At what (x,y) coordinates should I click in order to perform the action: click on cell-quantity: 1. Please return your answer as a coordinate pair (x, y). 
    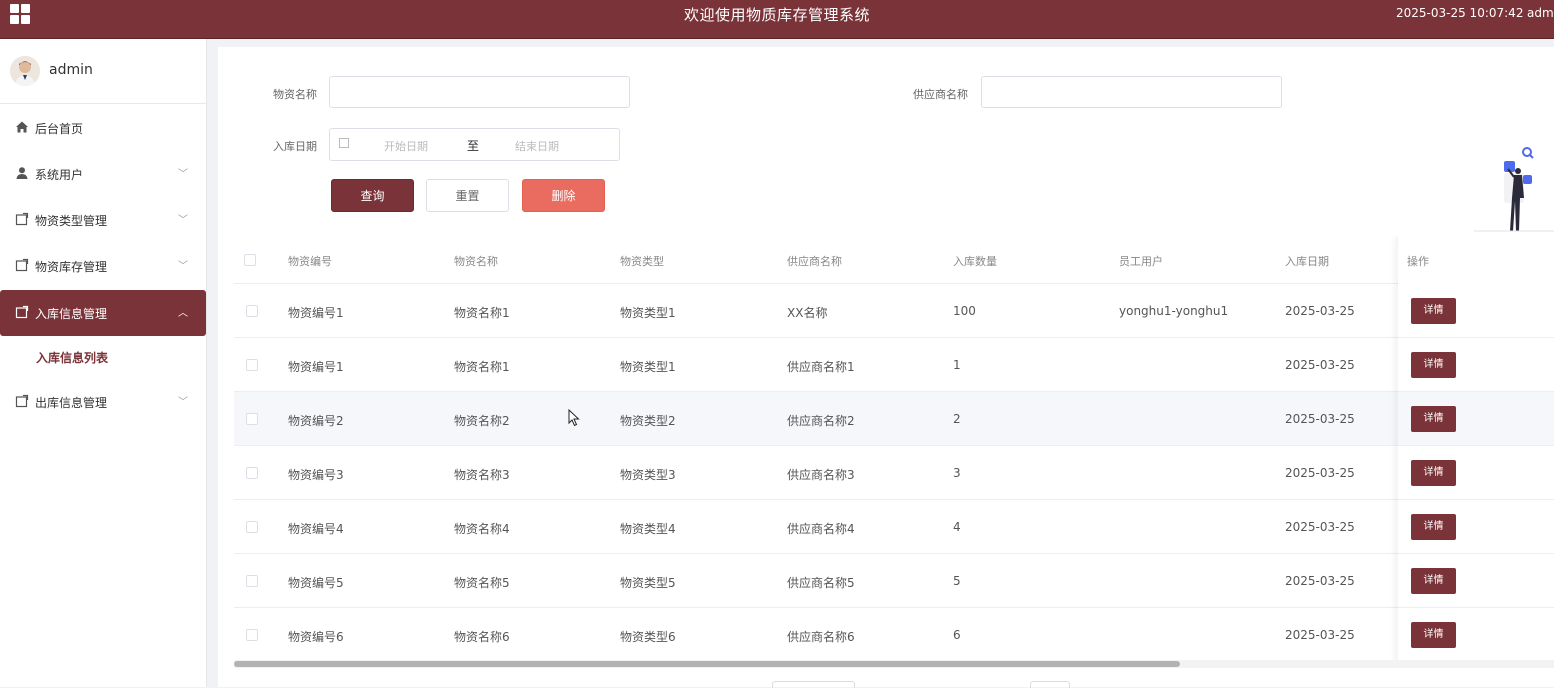
    Looking at the image, I should click on (957, 365).